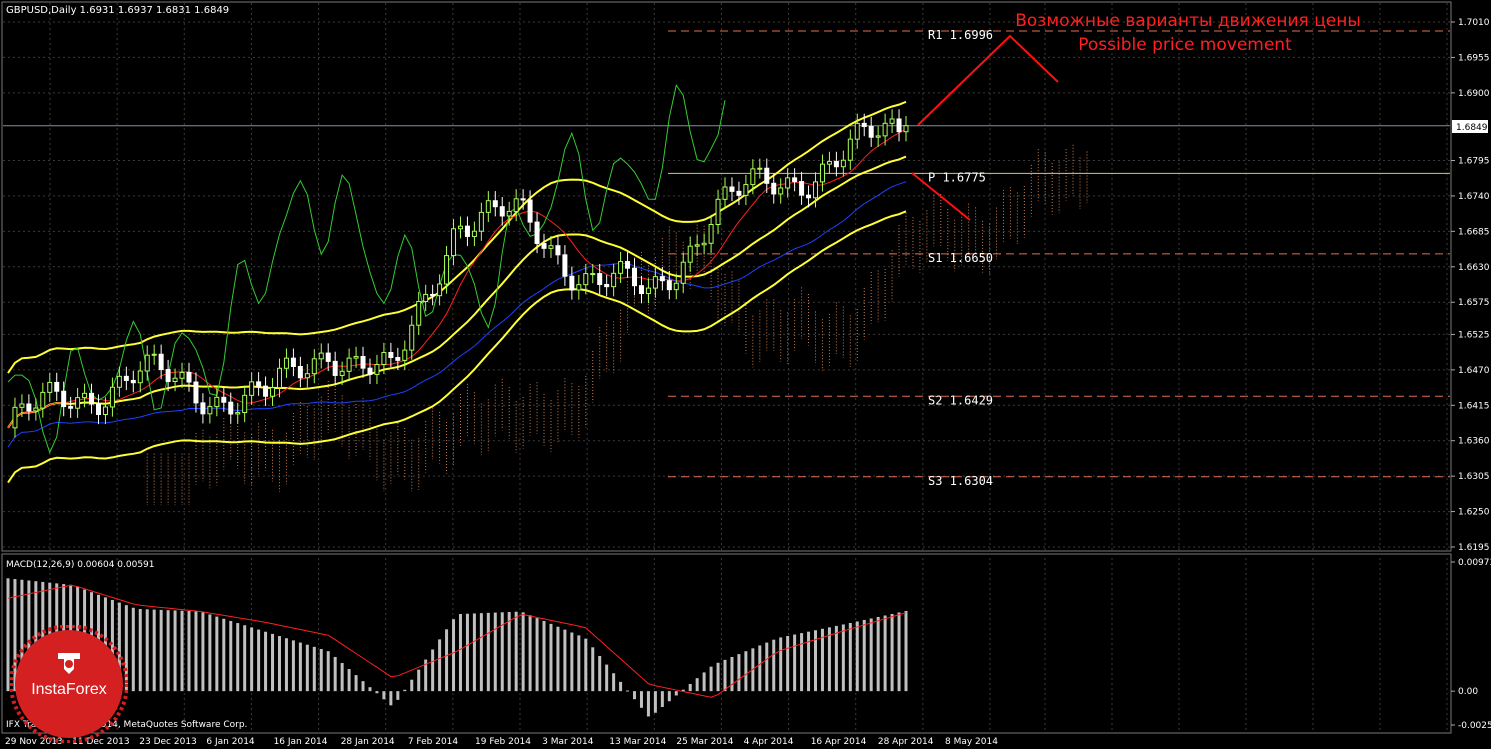 The image size is (1491, 749). What do you see at coordinates (1474, 197) in the screenshot?
I see `price-tick-label: 1.6740` at bounding box center [1474, 197].